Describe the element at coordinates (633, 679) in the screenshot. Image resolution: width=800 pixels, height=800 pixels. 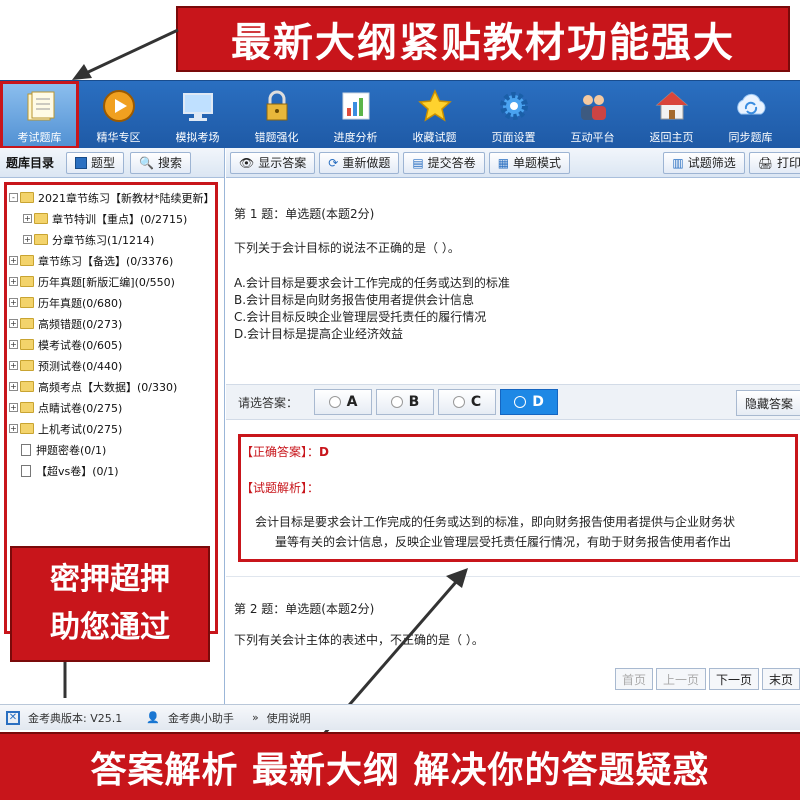
I see `first-page-button: 首页` at that location.